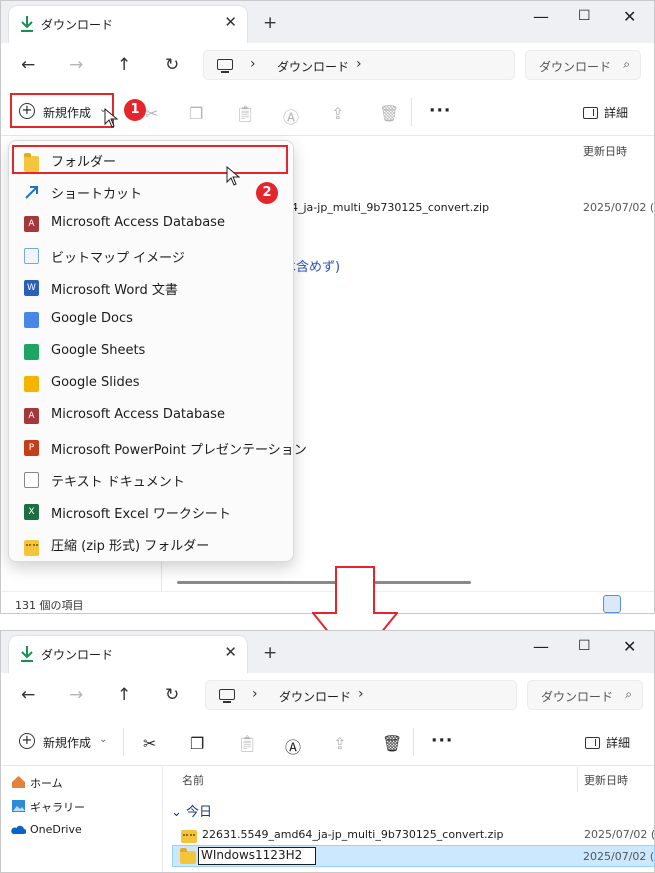 The width and height of the screenshot is (655, 873). What do you see at coordinates (31, 448) in the screenshot?
I see `powerpoint-icon: P` at bounding box center [31, 448].